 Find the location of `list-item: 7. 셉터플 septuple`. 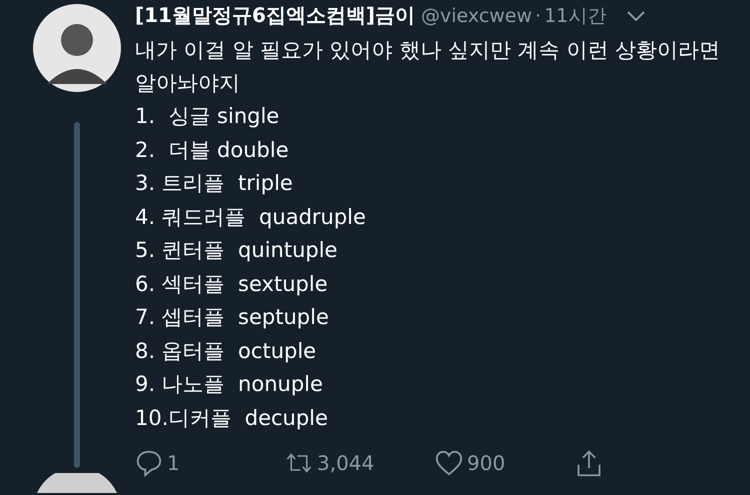

list-item: 7. 셉터플 septuple is located at coordinates (232, 317).